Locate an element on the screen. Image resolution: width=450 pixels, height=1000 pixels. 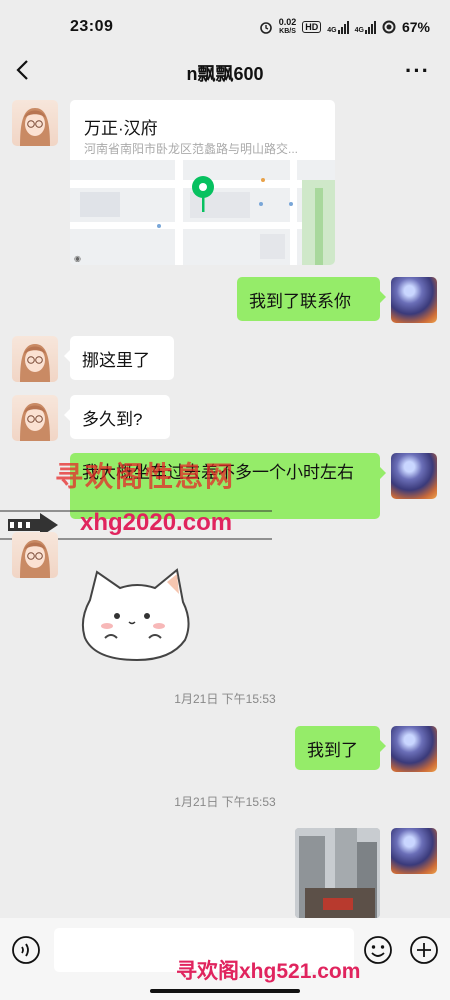
message-bubble-received: 多久到? is located at coordinates (117, 417).